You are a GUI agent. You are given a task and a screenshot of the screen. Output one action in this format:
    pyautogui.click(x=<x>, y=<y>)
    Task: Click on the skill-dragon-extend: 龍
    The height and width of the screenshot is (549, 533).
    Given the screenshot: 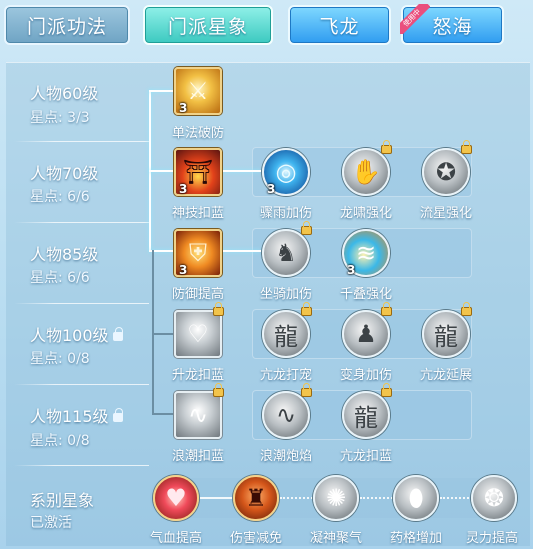 What is the action you would take?
    pyautogui.click(x=447, y=330)
    